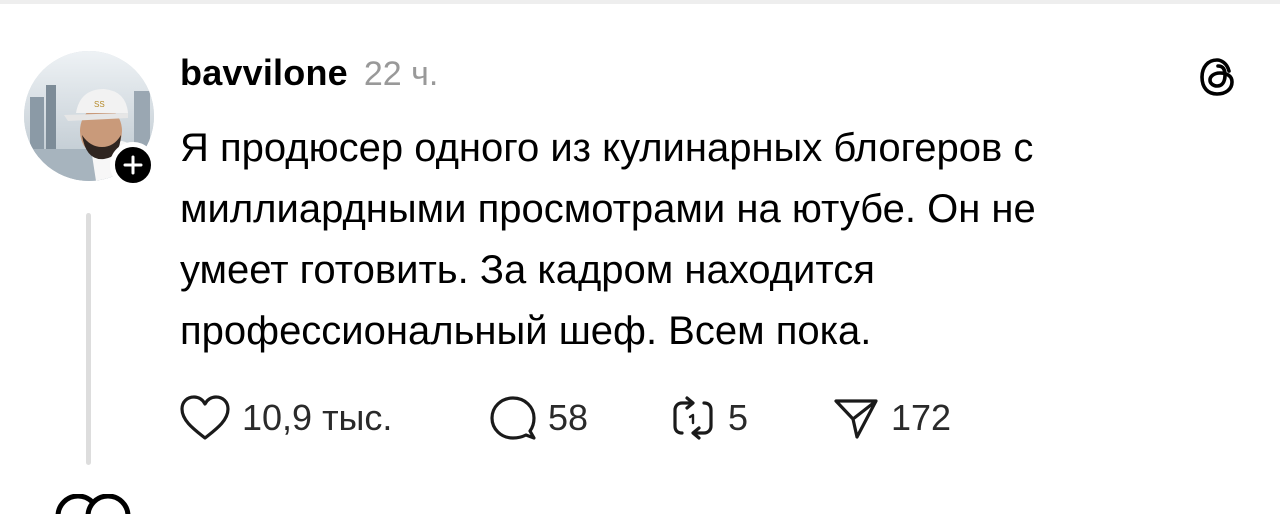 The height and width of the screenshot is (519, 1280). What do you see at coordinates (749, 418) in the screenshot?
I see `repost-button: 5` at bounding box center [749, 418].